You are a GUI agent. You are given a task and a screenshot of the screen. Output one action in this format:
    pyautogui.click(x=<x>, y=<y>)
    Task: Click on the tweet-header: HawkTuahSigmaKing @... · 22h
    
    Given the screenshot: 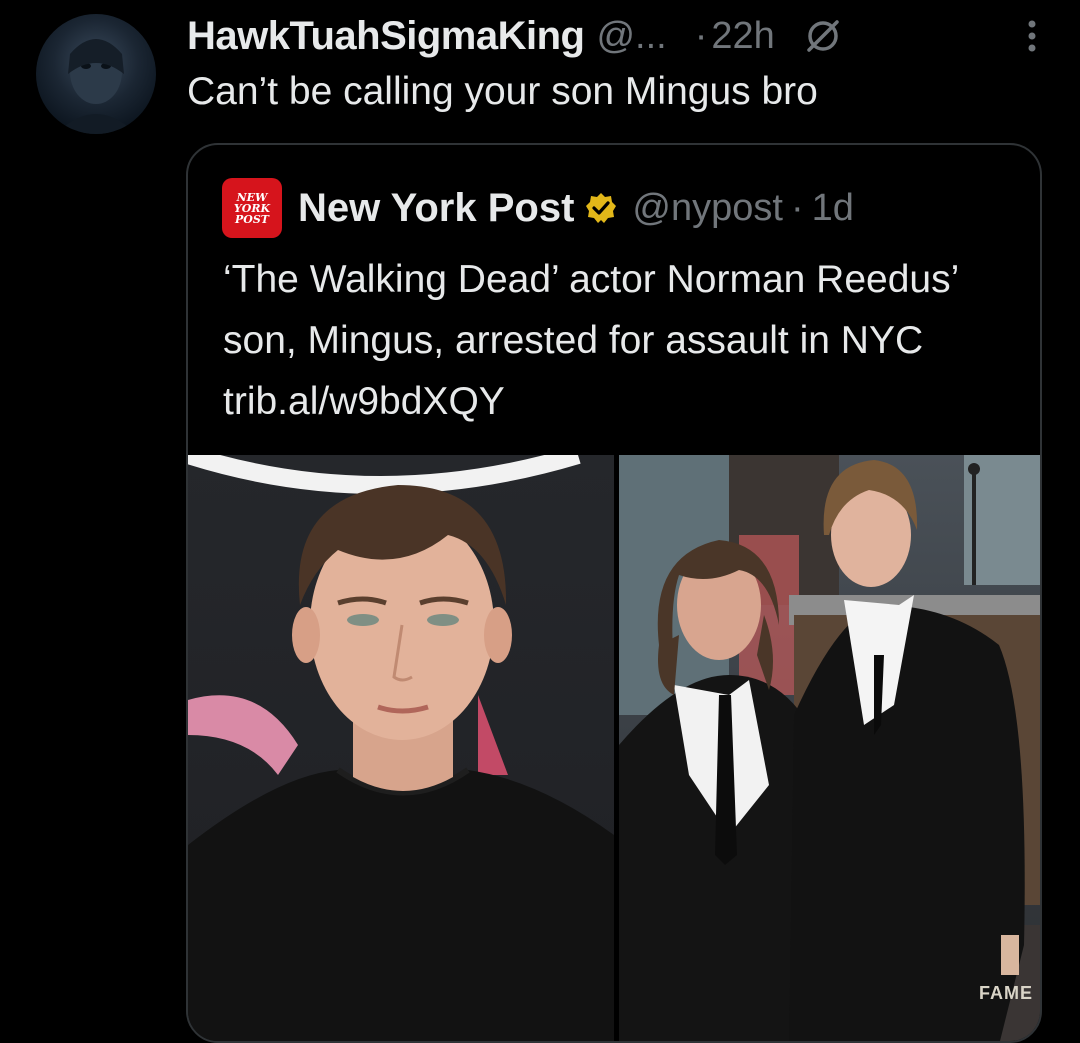 What is the action you would take?
    pyautogui.click(x=617, y=36)
    